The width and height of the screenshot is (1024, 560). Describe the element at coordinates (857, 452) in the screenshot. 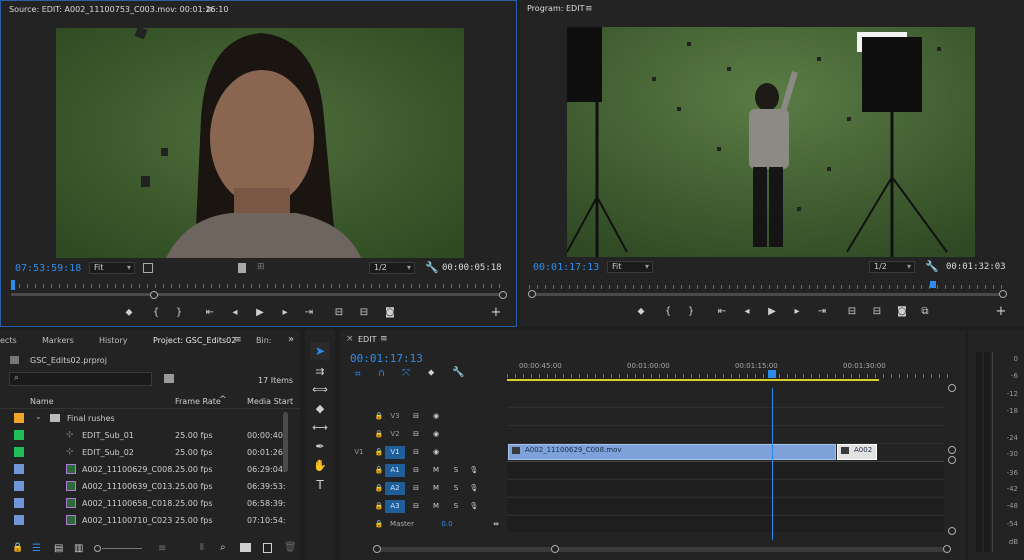

I see `timeline-clip: A002` at that location.